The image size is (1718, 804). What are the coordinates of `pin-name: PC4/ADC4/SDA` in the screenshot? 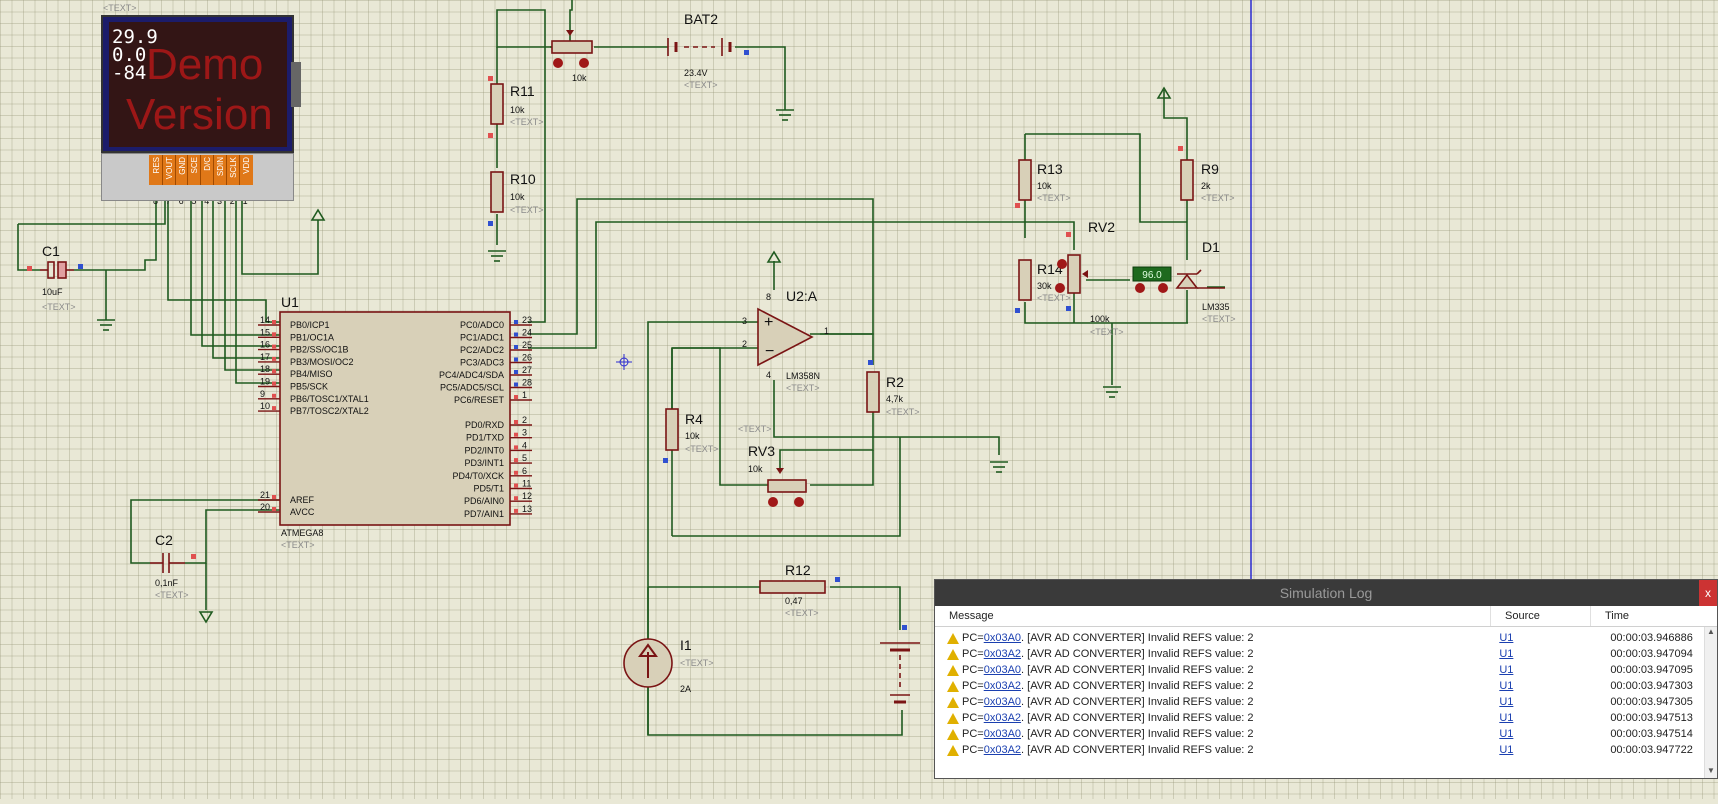 It's located at (471, 375).